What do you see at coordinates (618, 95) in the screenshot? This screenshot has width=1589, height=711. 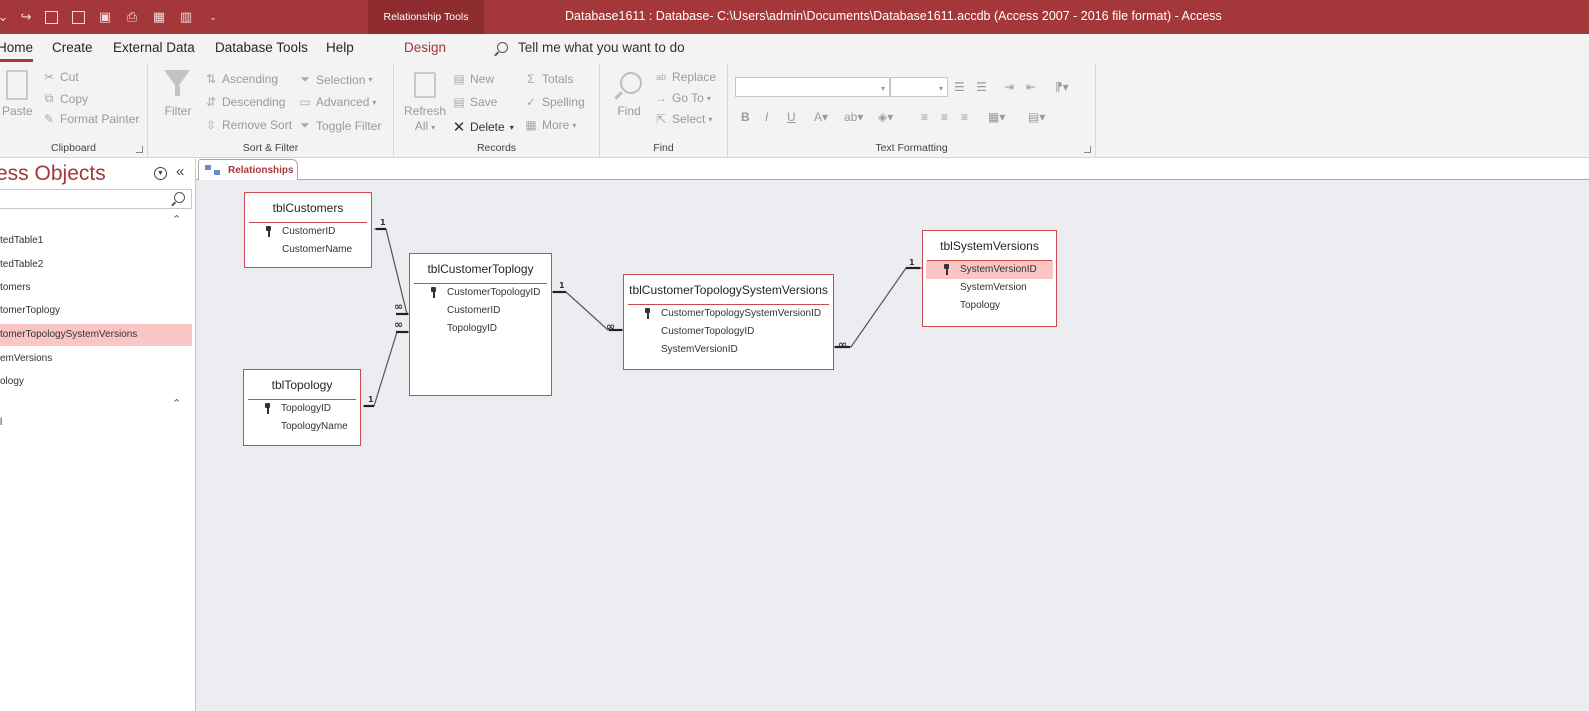 I see `find-magnifier-handle` at bounding box center [618, 95].